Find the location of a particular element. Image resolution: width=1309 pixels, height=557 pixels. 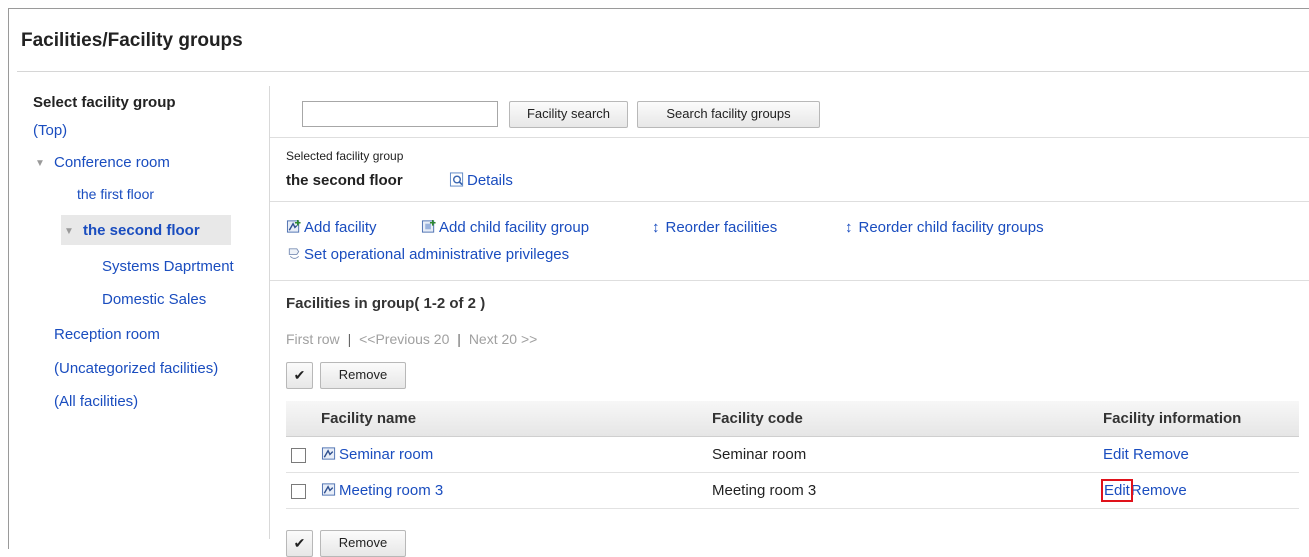

add-facility-label: Add facility is located at coordinates (340, 227).